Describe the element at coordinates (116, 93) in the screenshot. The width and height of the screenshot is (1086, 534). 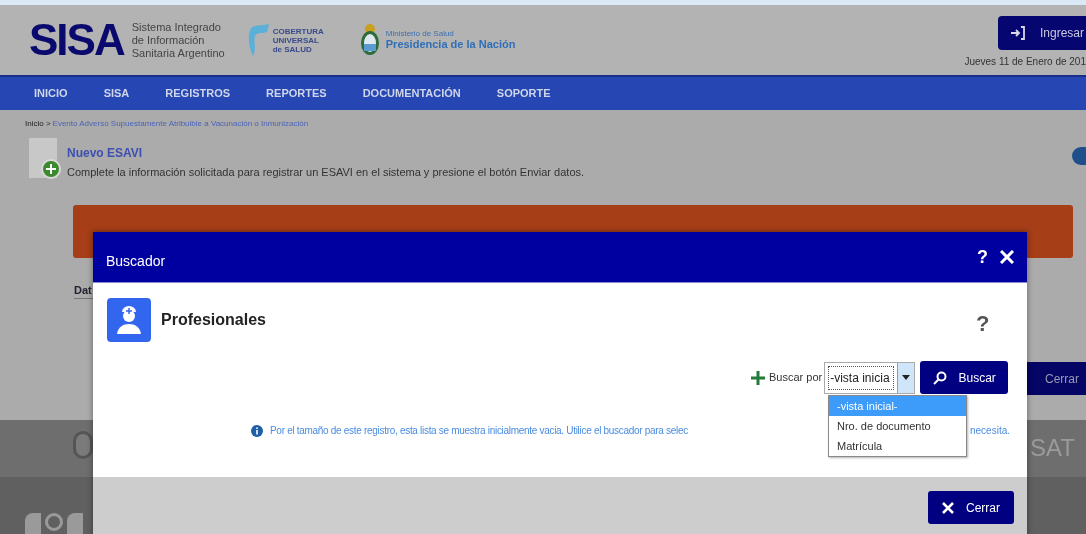
I see `nav-link: SISA` at that location.